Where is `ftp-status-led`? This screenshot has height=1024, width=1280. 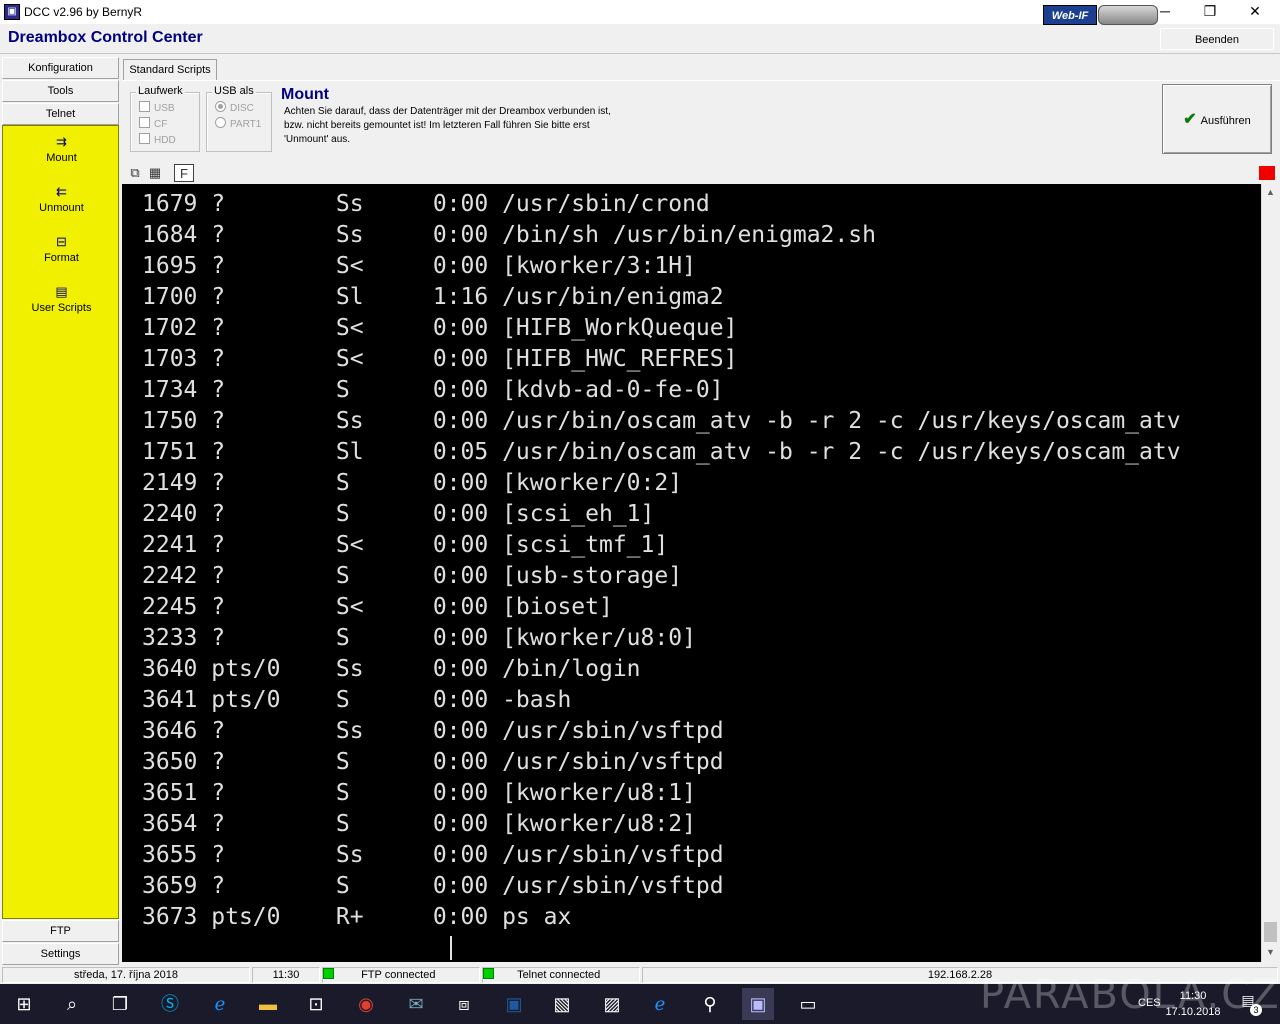
ftp-status-led is located at coordinates (328, 973).